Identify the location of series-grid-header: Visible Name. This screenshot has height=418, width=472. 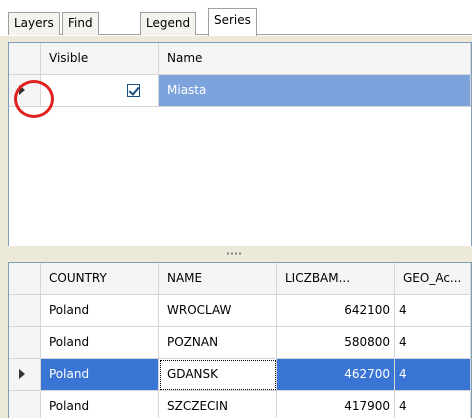
(240, 59).